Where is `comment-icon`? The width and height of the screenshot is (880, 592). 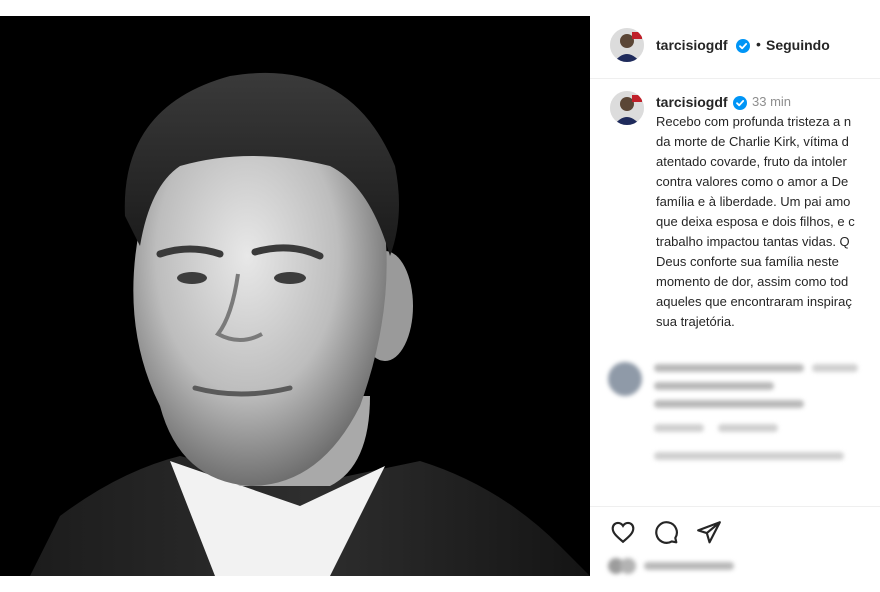
comment-icon is located at coordinates (666, 532).